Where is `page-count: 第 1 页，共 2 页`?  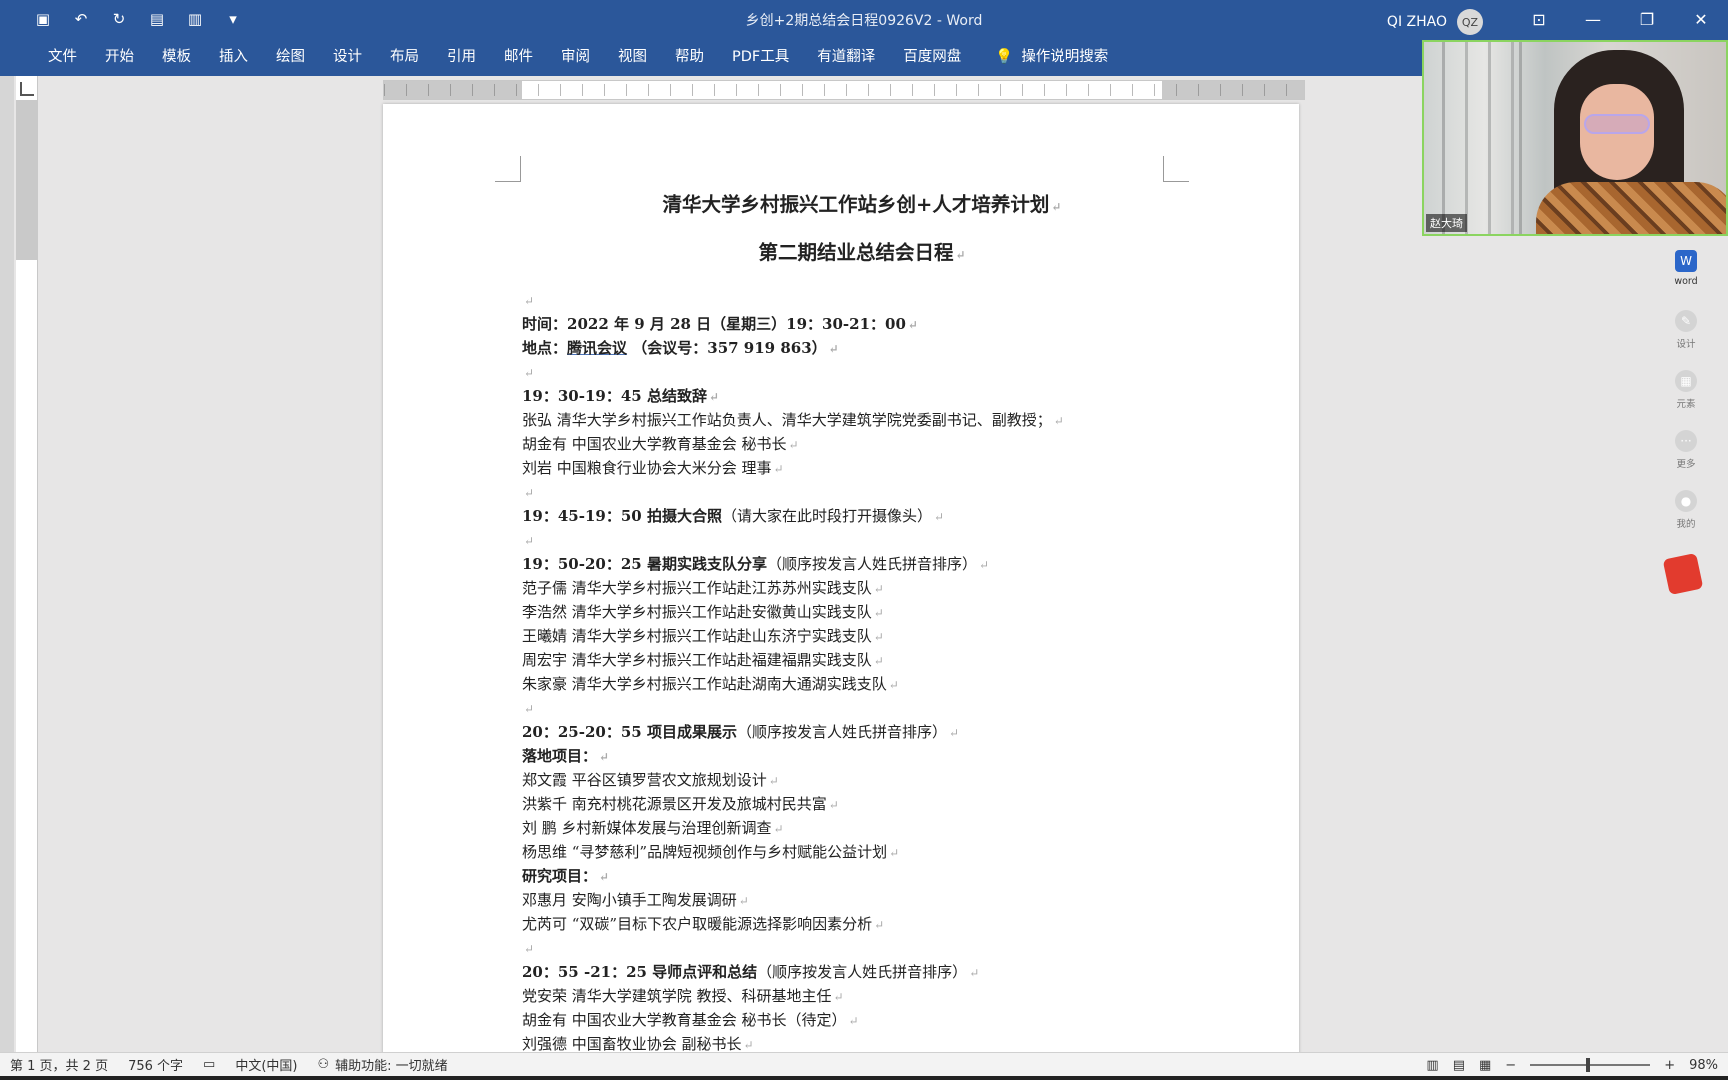
page-count: 第 1 页，共 2 页 is located at coordinates (59, 1064).